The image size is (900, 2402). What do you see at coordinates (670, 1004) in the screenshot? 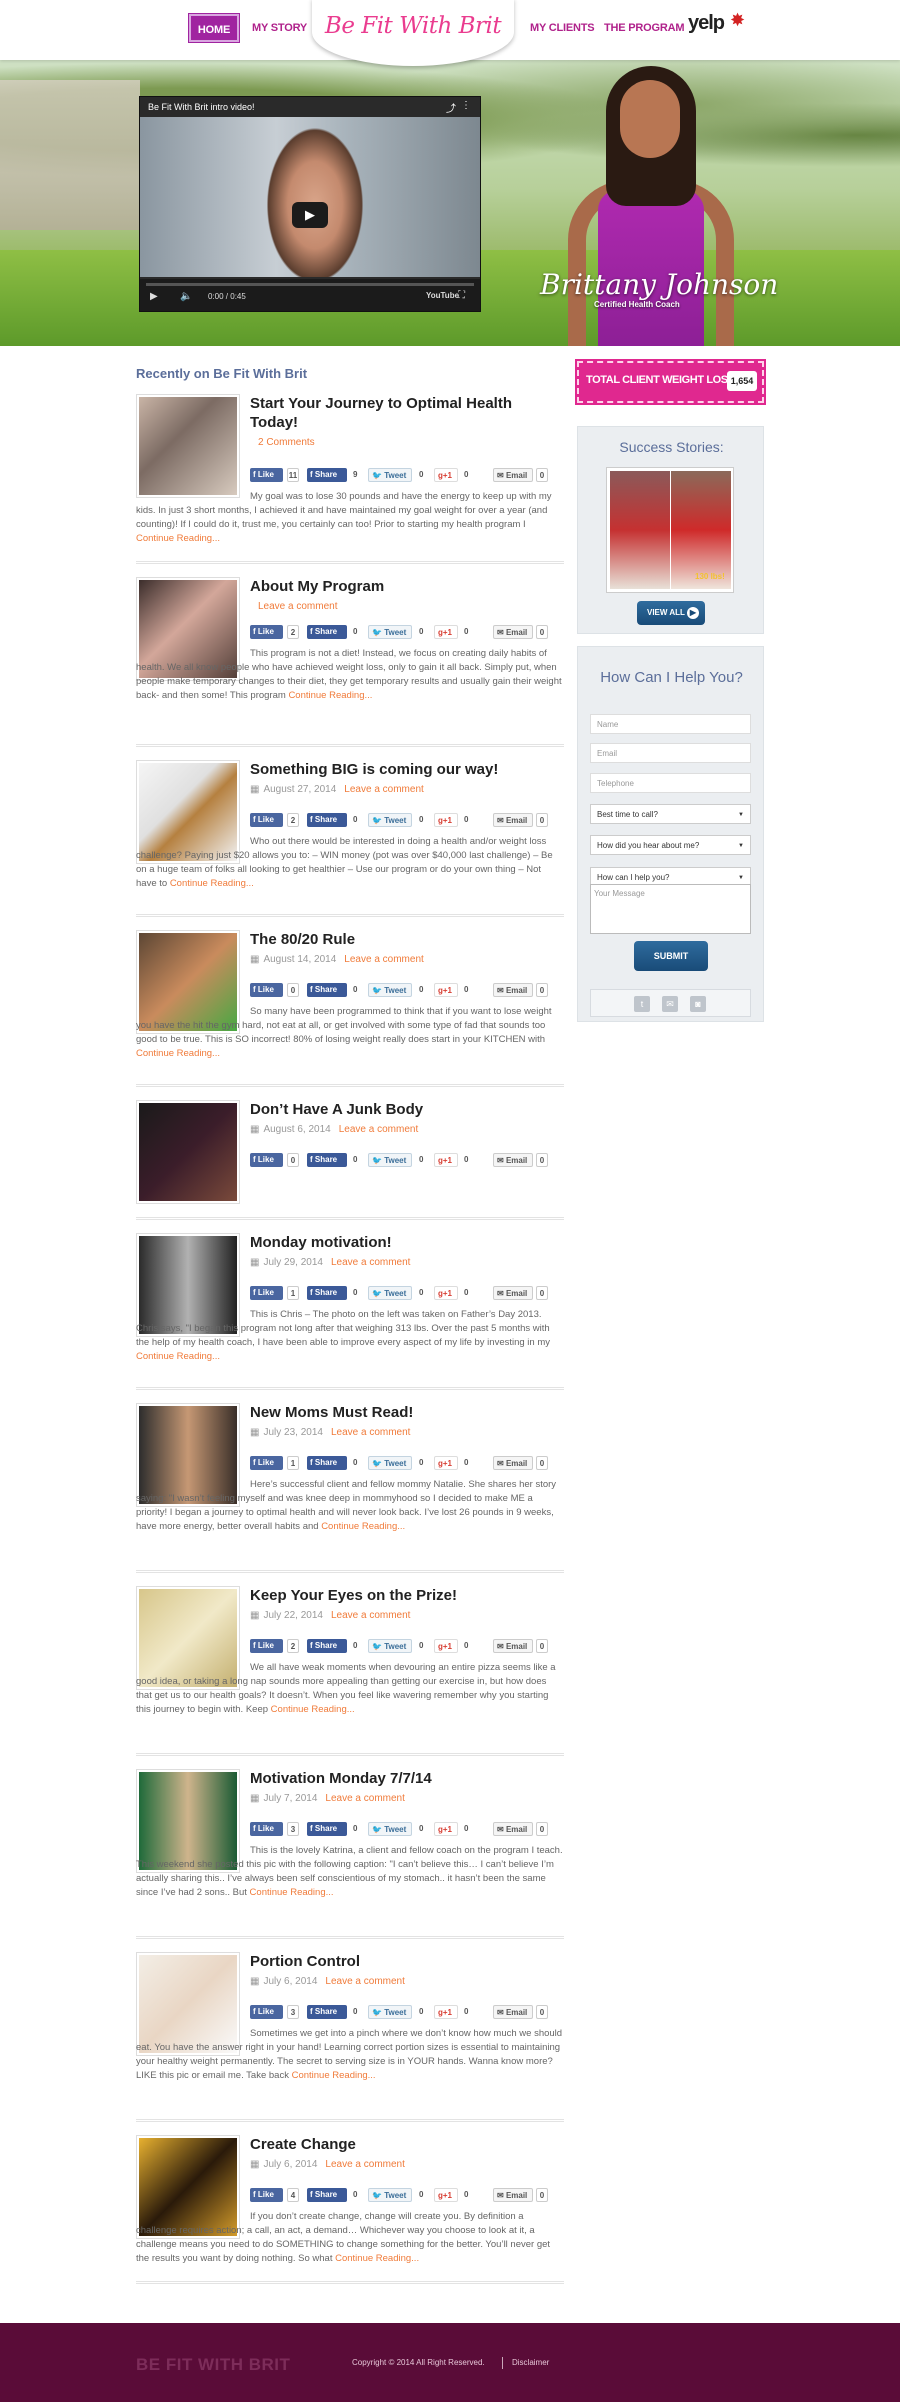
I see `email-icon: ✉` at bounding box center [670, 1004].